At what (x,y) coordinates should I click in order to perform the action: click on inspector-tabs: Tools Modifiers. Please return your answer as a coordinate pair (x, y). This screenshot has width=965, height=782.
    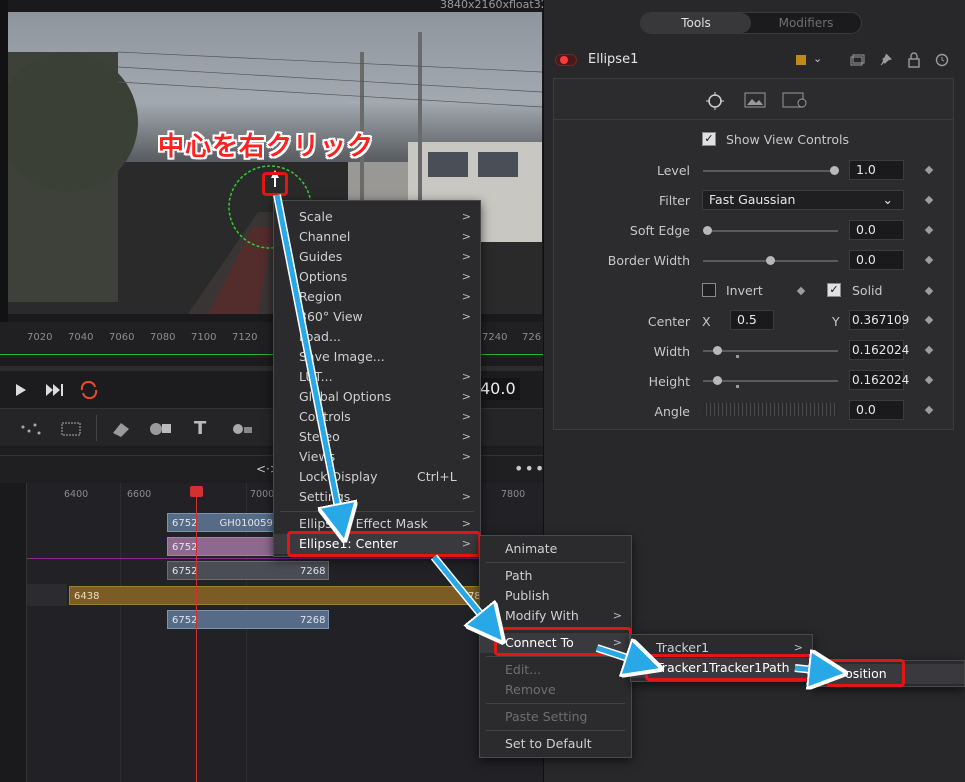
    Looking at the image, I should click on (751, 23).